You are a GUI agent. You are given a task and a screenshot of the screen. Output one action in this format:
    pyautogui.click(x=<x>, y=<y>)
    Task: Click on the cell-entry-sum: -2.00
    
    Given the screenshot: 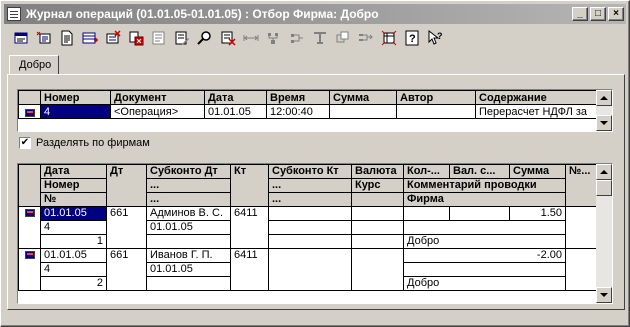 What is the action you would take?
    pyautogui.click(x=484, y=255)
    